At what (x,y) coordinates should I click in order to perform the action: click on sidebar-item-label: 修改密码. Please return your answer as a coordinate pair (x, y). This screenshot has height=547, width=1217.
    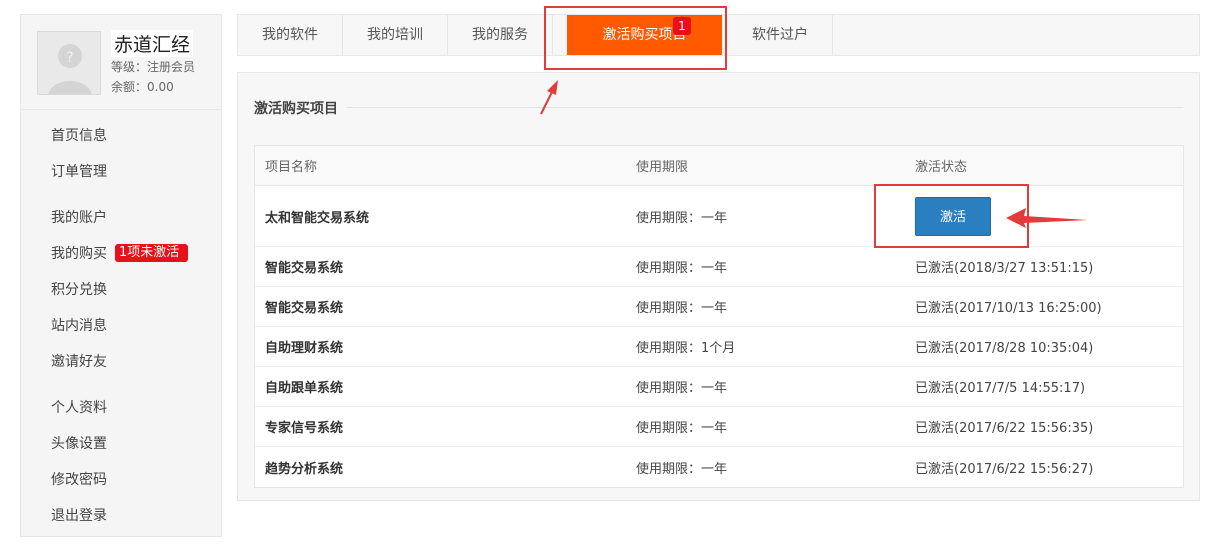
    Looking at the image, I should click on (79, 480).